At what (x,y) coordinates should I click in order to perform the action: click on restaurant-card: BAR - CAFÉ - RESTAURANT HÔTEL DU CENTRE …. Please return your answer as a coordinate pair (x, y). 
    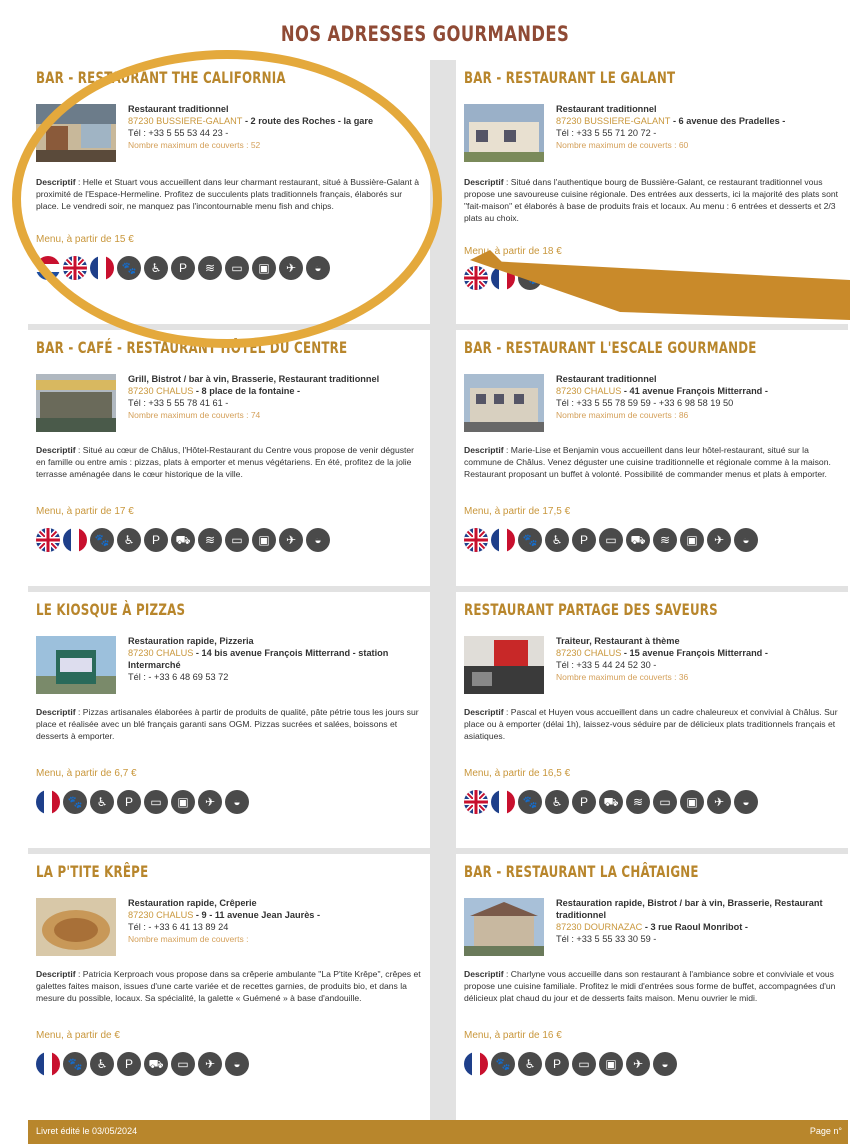
    Looking at the image, I should click on (229, 458).